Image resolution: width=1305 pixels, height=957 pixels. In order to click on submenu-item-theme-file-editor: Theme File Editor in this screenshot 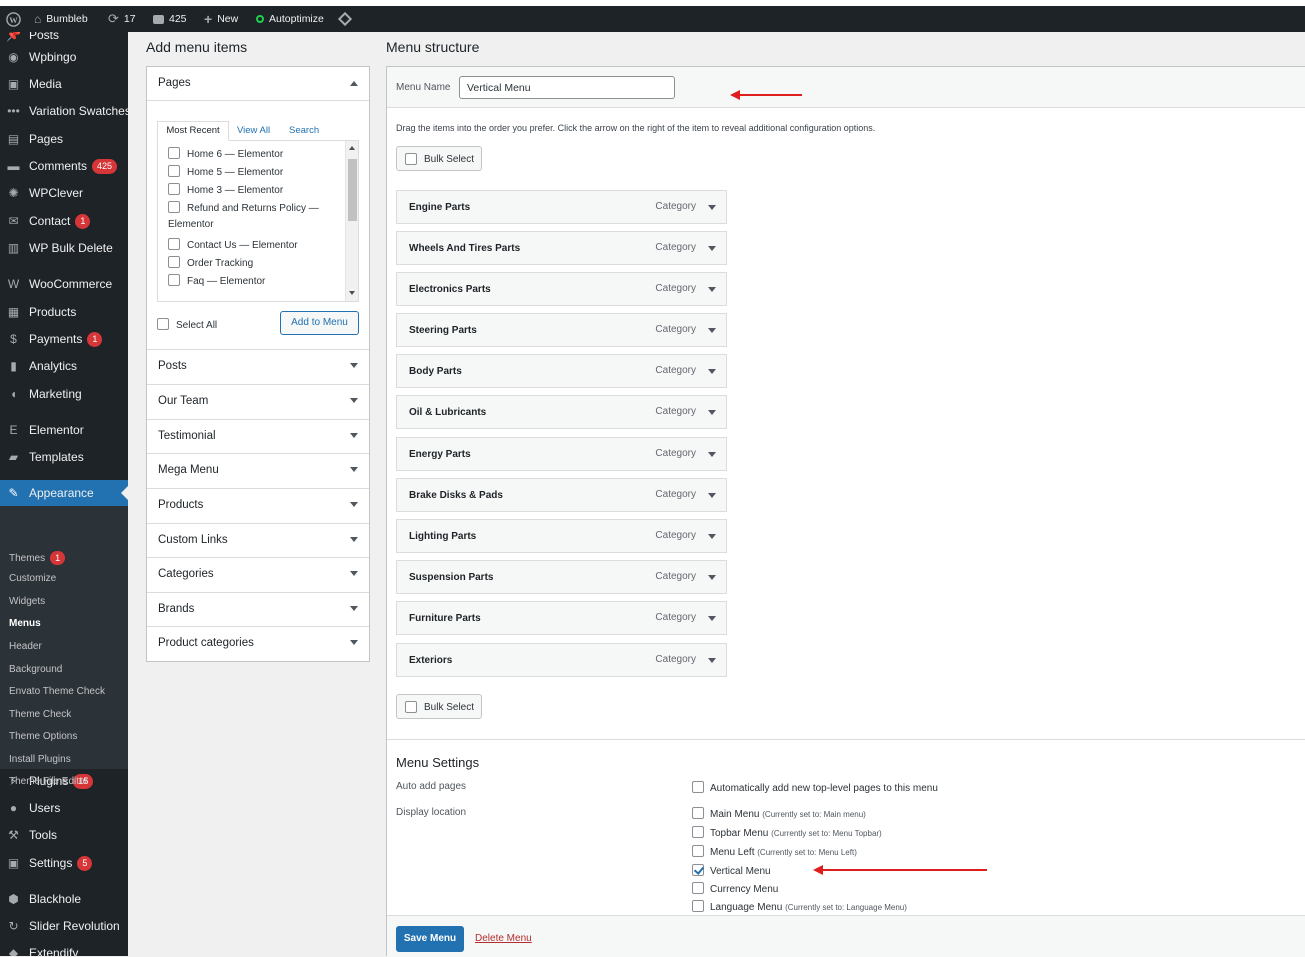, I will do `click(48, 781)`.